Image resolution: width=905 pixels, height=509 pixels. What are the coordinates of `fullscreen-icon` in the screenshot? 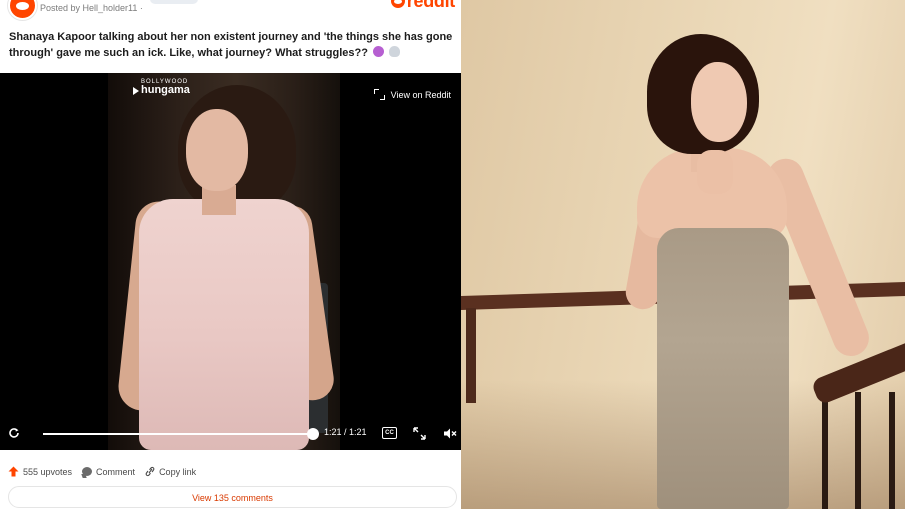 It's located at (419, 433).